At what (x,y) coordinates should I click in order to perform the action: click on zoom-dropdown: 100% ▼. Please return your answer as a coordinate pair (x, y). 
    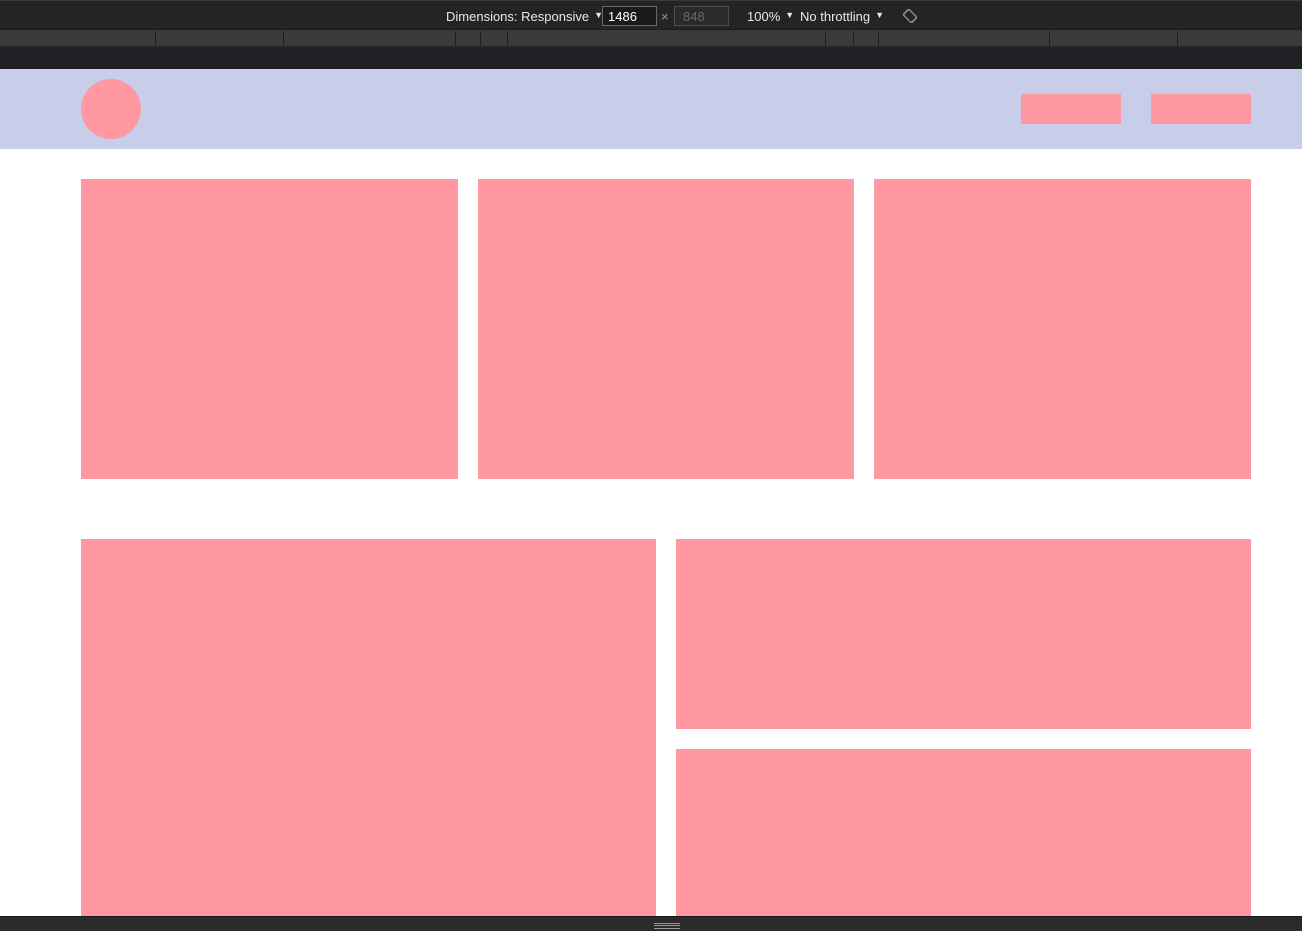
    Looking at the image, I should click on (770, 16).